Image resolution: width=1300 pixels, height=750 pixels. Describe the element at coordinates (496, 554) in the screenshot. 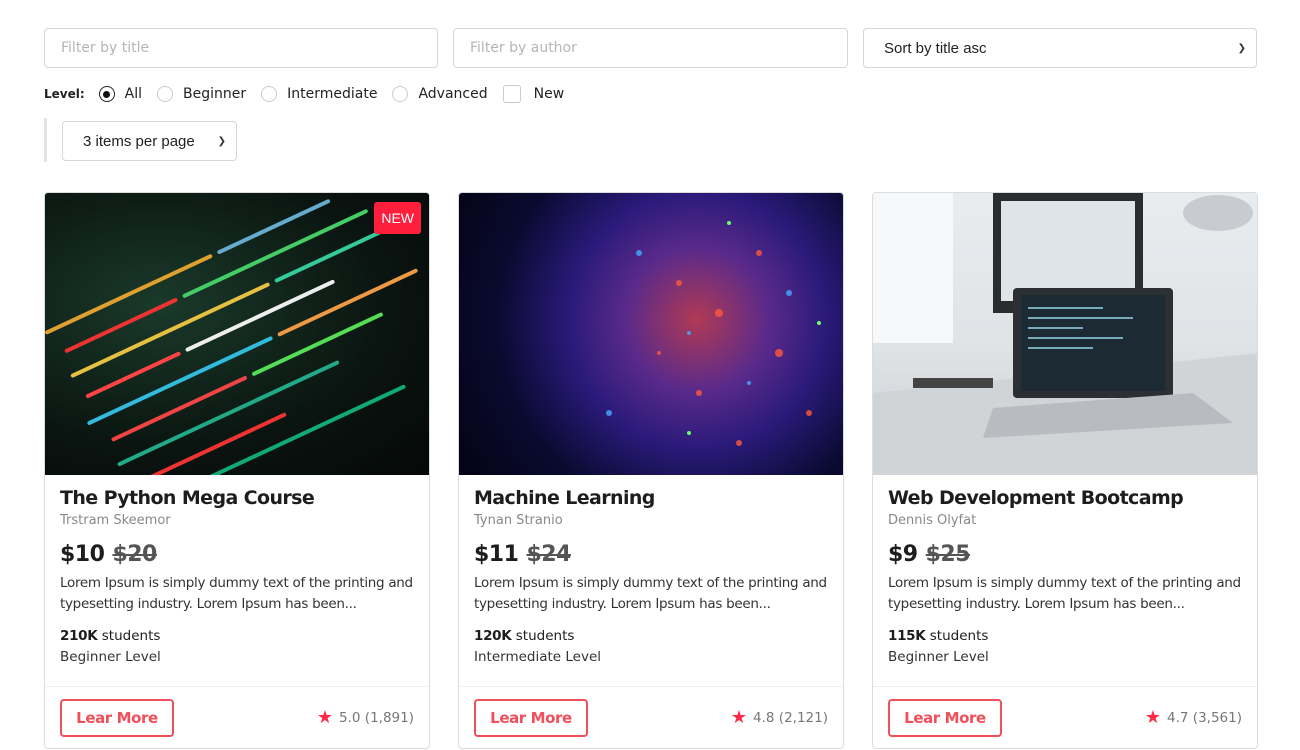

I see `current-price: $11` at that location.